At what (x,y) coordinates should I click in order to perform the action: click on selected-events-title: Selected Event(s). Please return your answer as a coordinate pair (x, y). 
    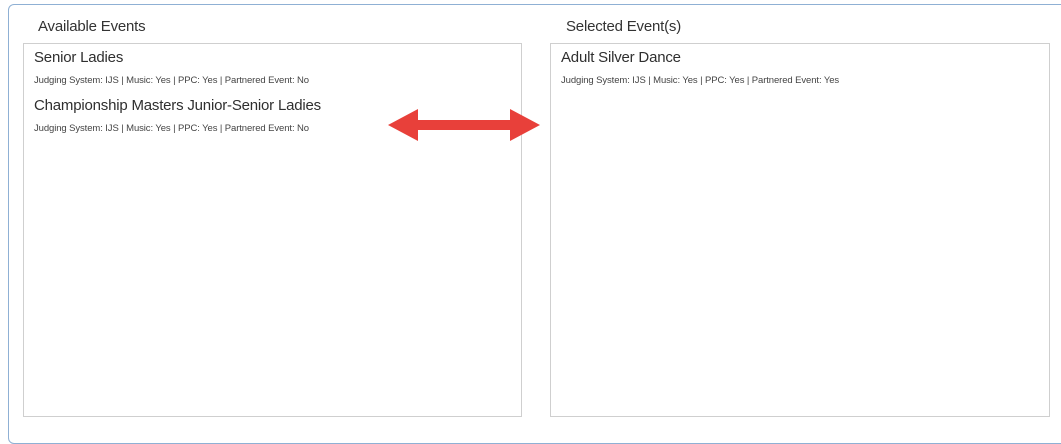
    Looking at the image, I should click on (623, 26).